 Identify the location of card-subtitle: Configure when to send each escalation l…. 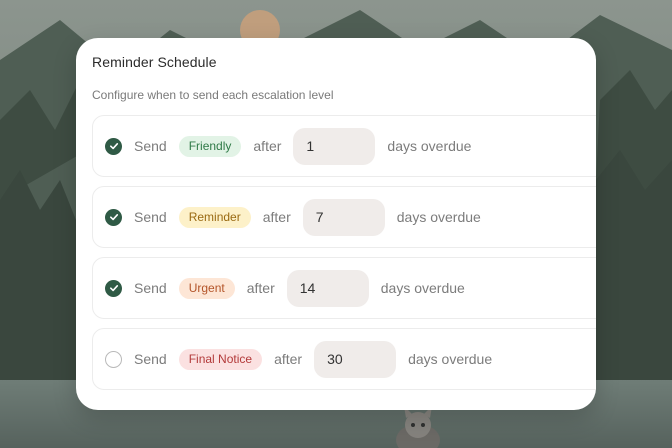
(213, 95).